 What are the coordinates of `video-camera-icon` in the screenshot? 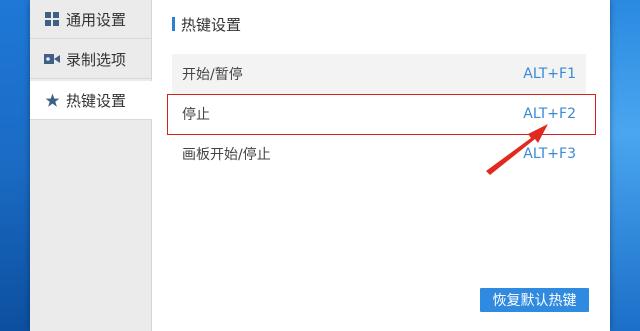 It's located at (52, 59).